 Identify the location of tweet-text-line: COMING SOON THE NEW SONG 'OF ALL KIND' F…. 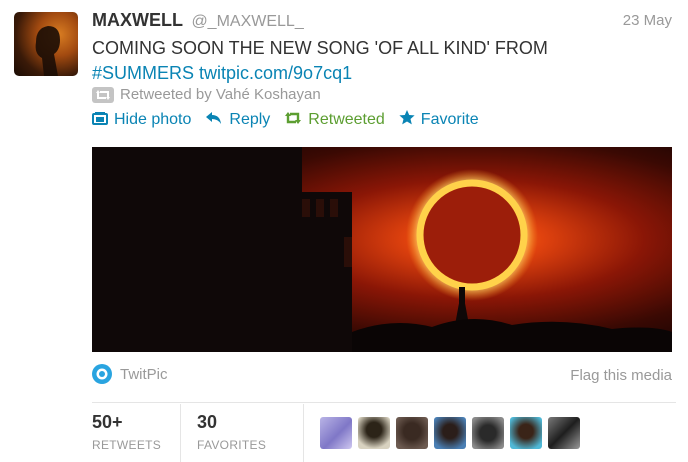
(320, 48).